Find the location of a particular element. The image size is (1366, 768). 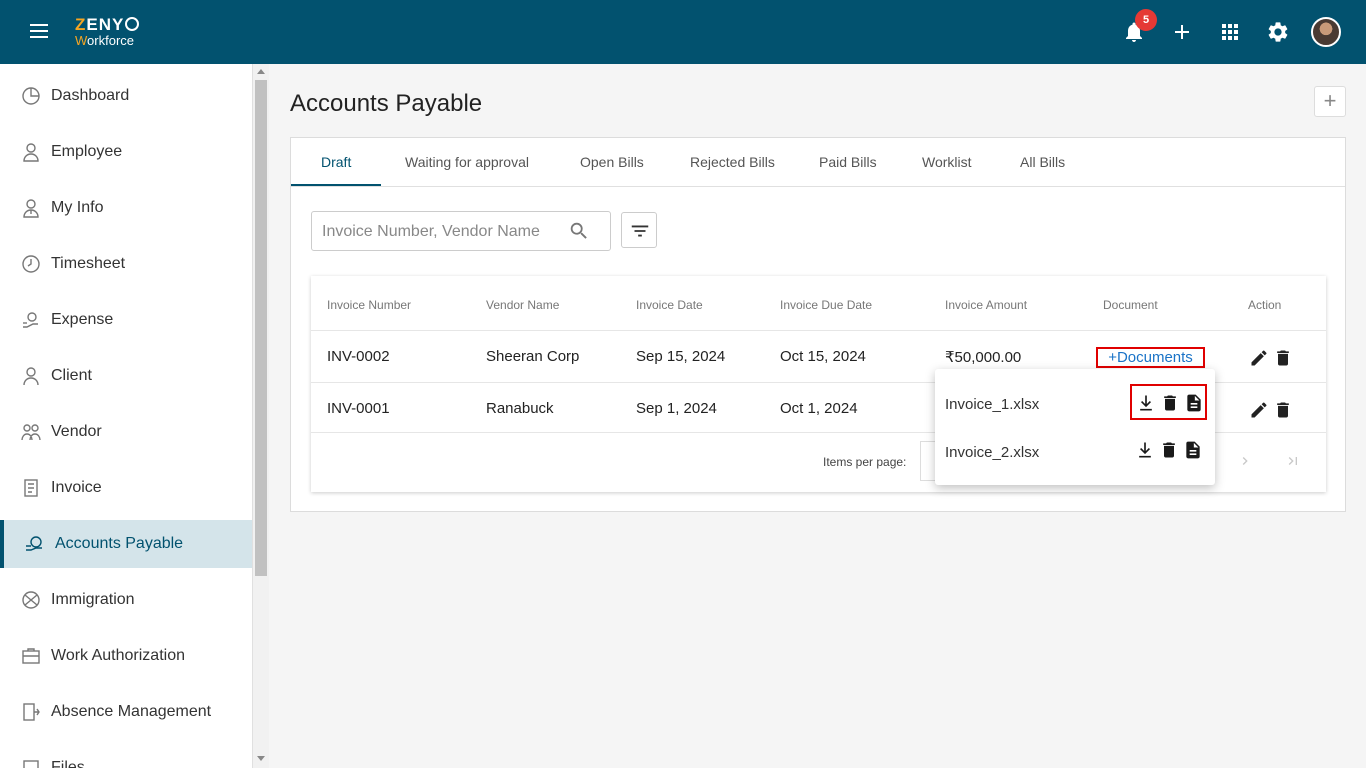

search-icon is located at coordinates (579, 231).